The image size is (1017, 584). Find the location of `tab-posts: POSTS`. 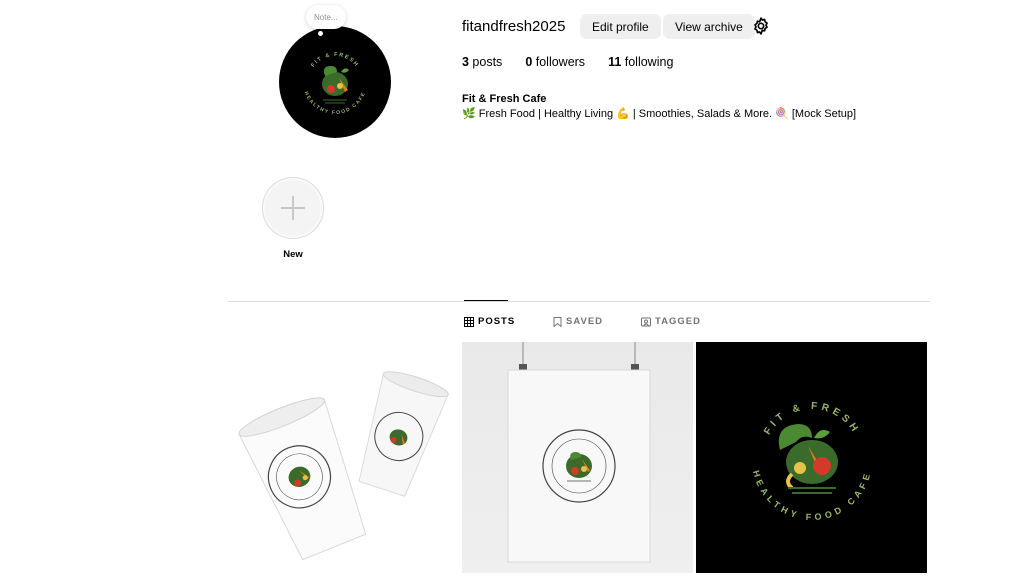

tab-posts: POSTS is located at coordinates (489, 321).